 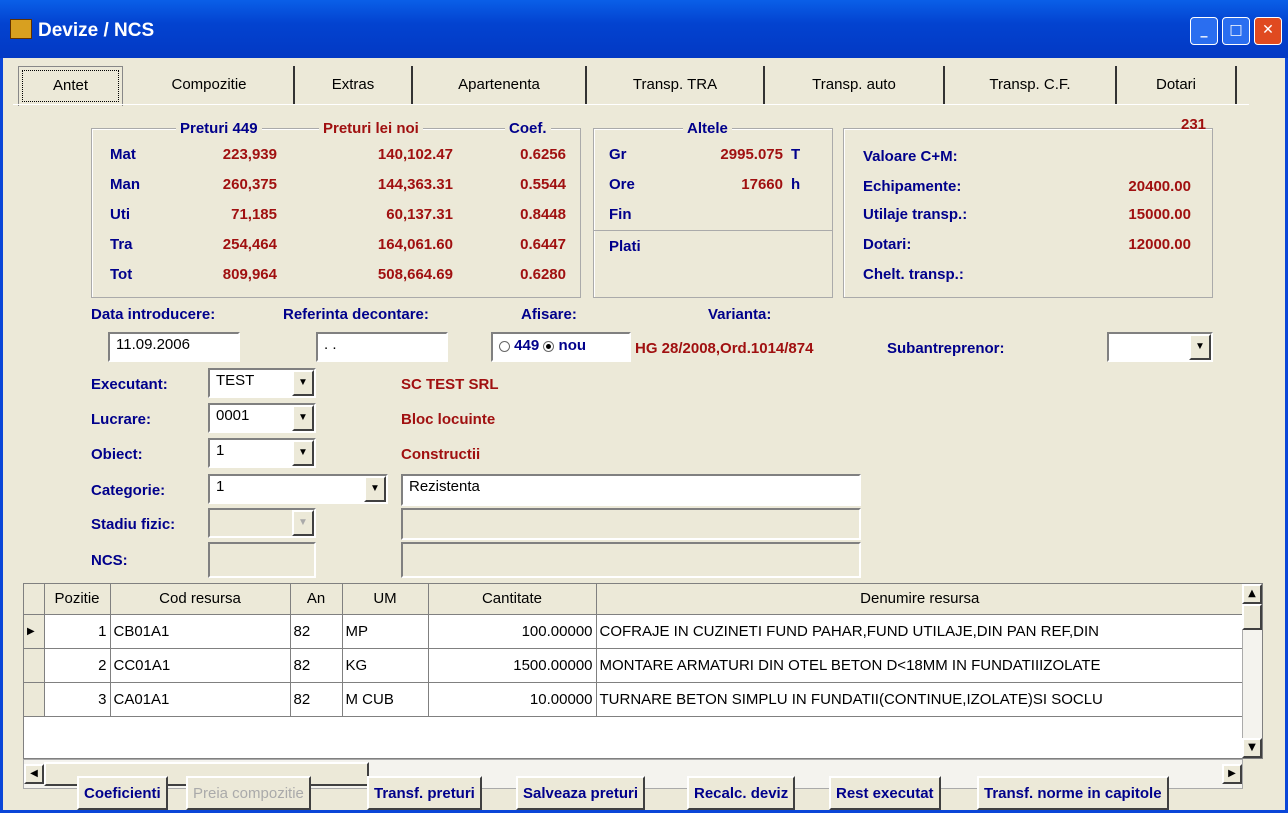 I want to click on tab-antet: Antet, so click(x=70, y=86).